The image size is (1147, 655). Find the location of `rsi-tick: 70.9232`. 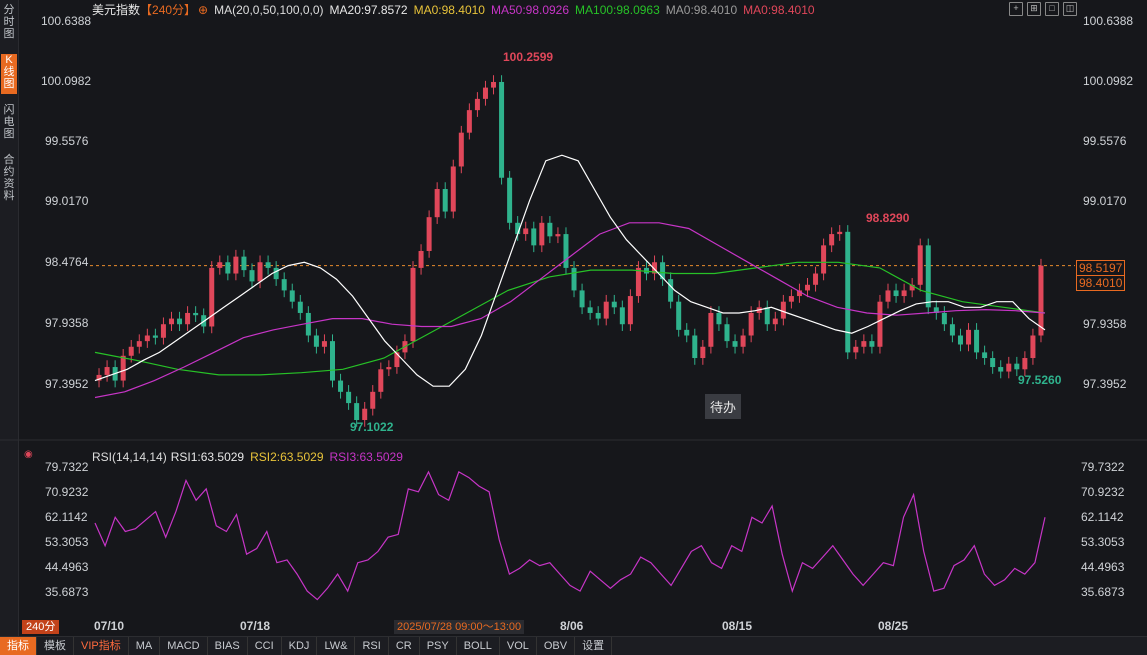

rsi-tick: 70.9232 is located at coordinates (67, 492).